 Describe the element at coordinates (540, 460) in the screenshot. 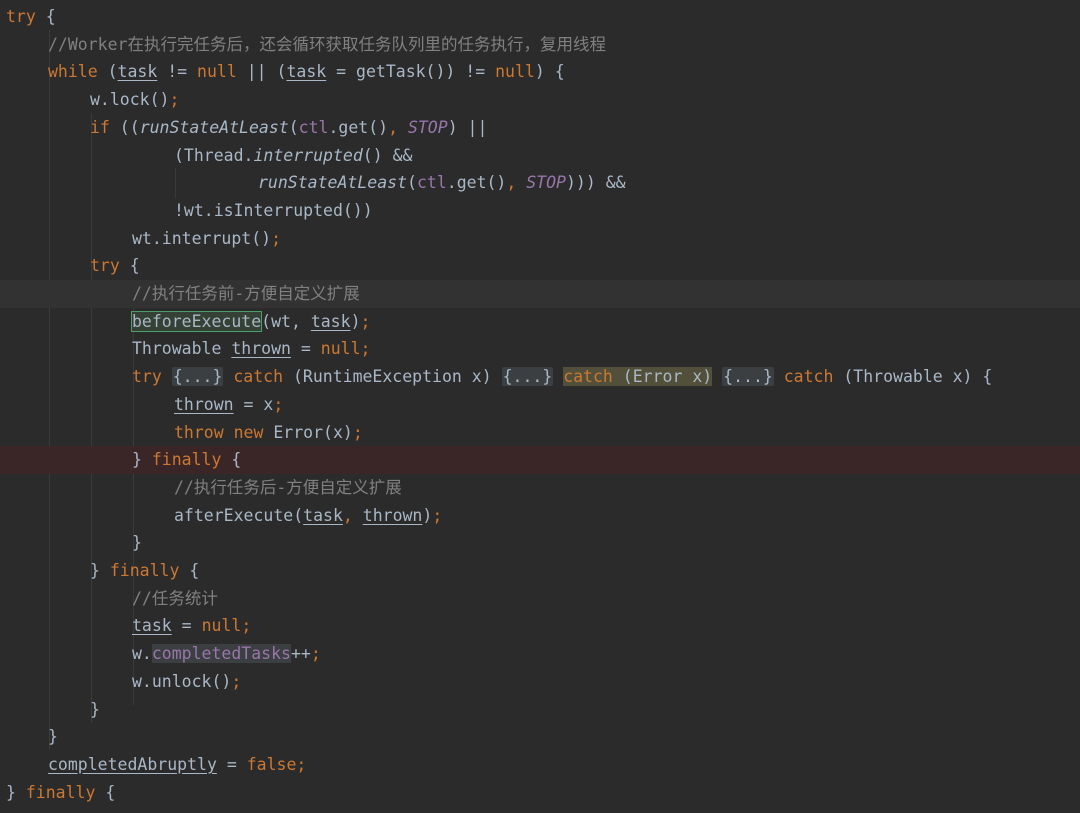

I see `code-line-17-highlighted: } finally {` at that location.